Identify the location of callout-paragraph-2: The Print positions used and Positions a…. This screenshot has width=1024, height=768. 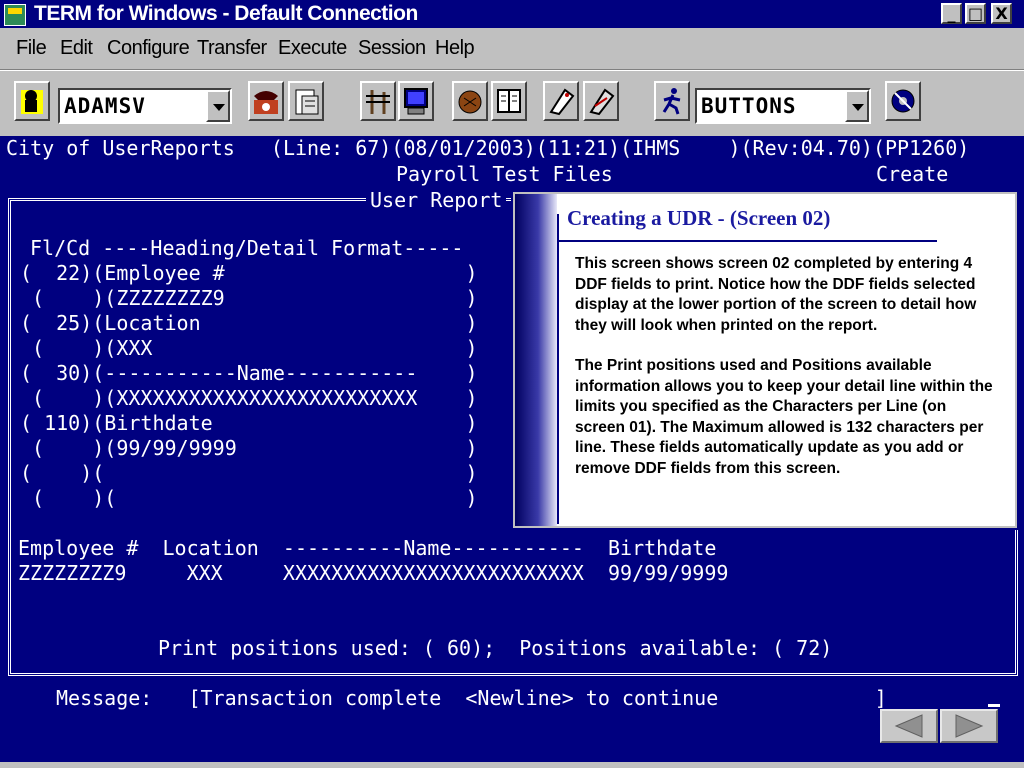
(784, 417).